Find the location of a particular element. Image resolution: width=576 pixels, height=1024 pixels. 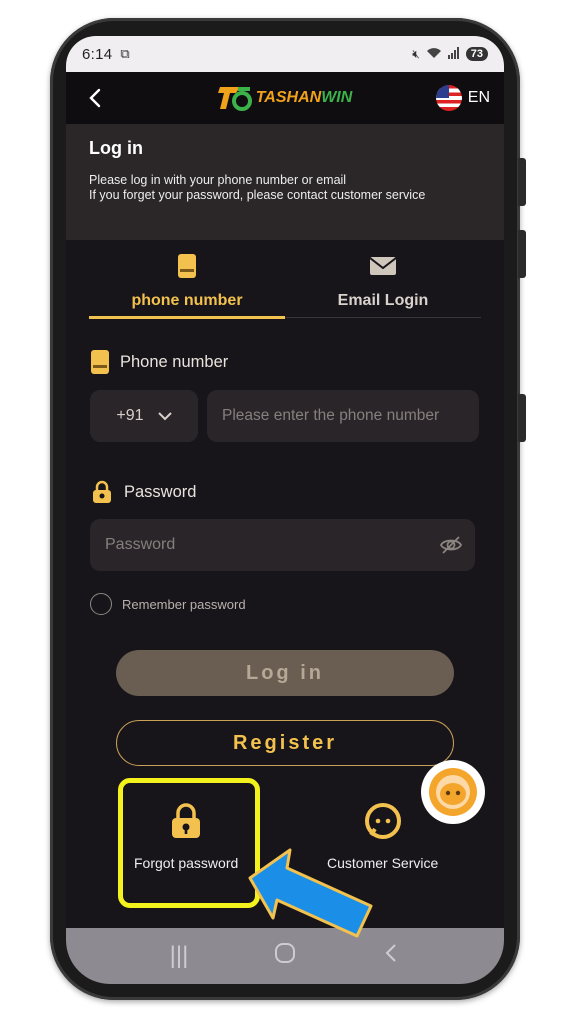

password-field is located at coordinates (282, 545).